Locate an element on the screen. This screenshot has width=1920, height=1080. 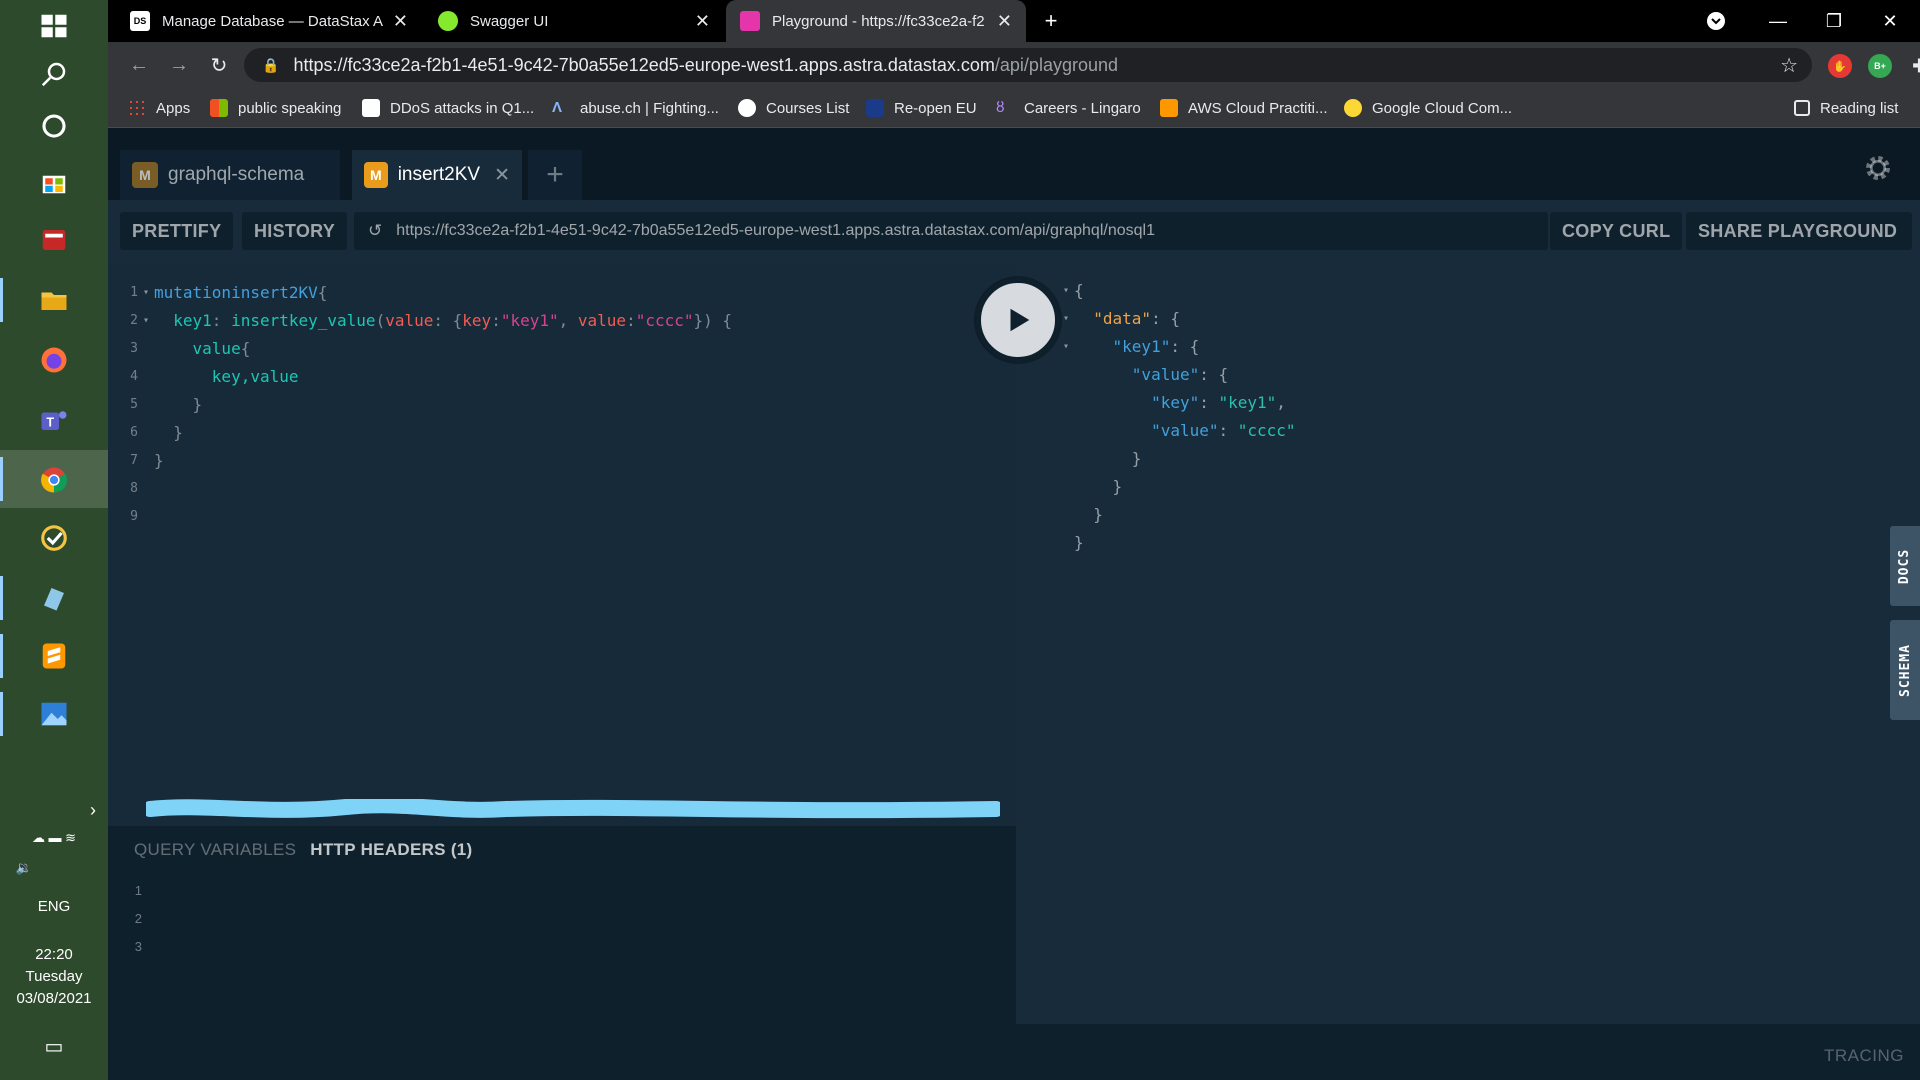
securelist-icon is located at coordinates (371, 108).